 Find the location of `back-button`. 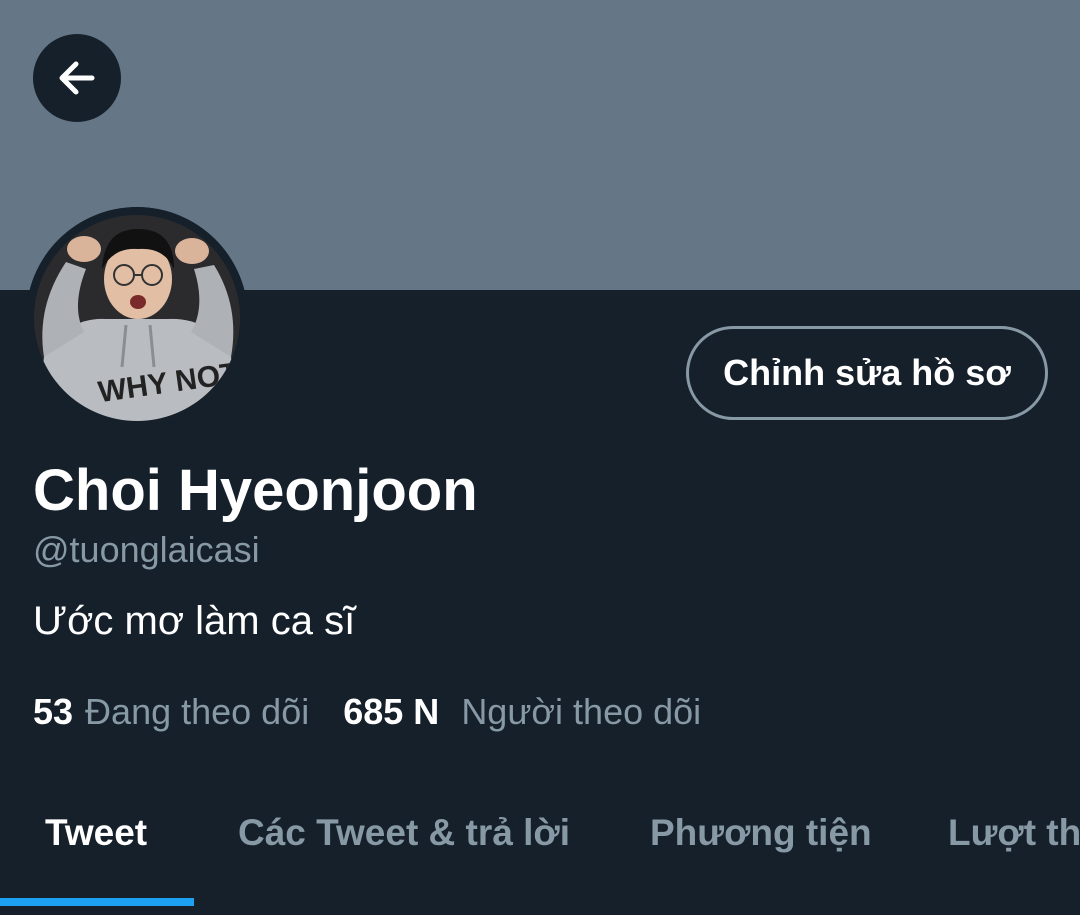

back-button is located at coordinates (77, 78).